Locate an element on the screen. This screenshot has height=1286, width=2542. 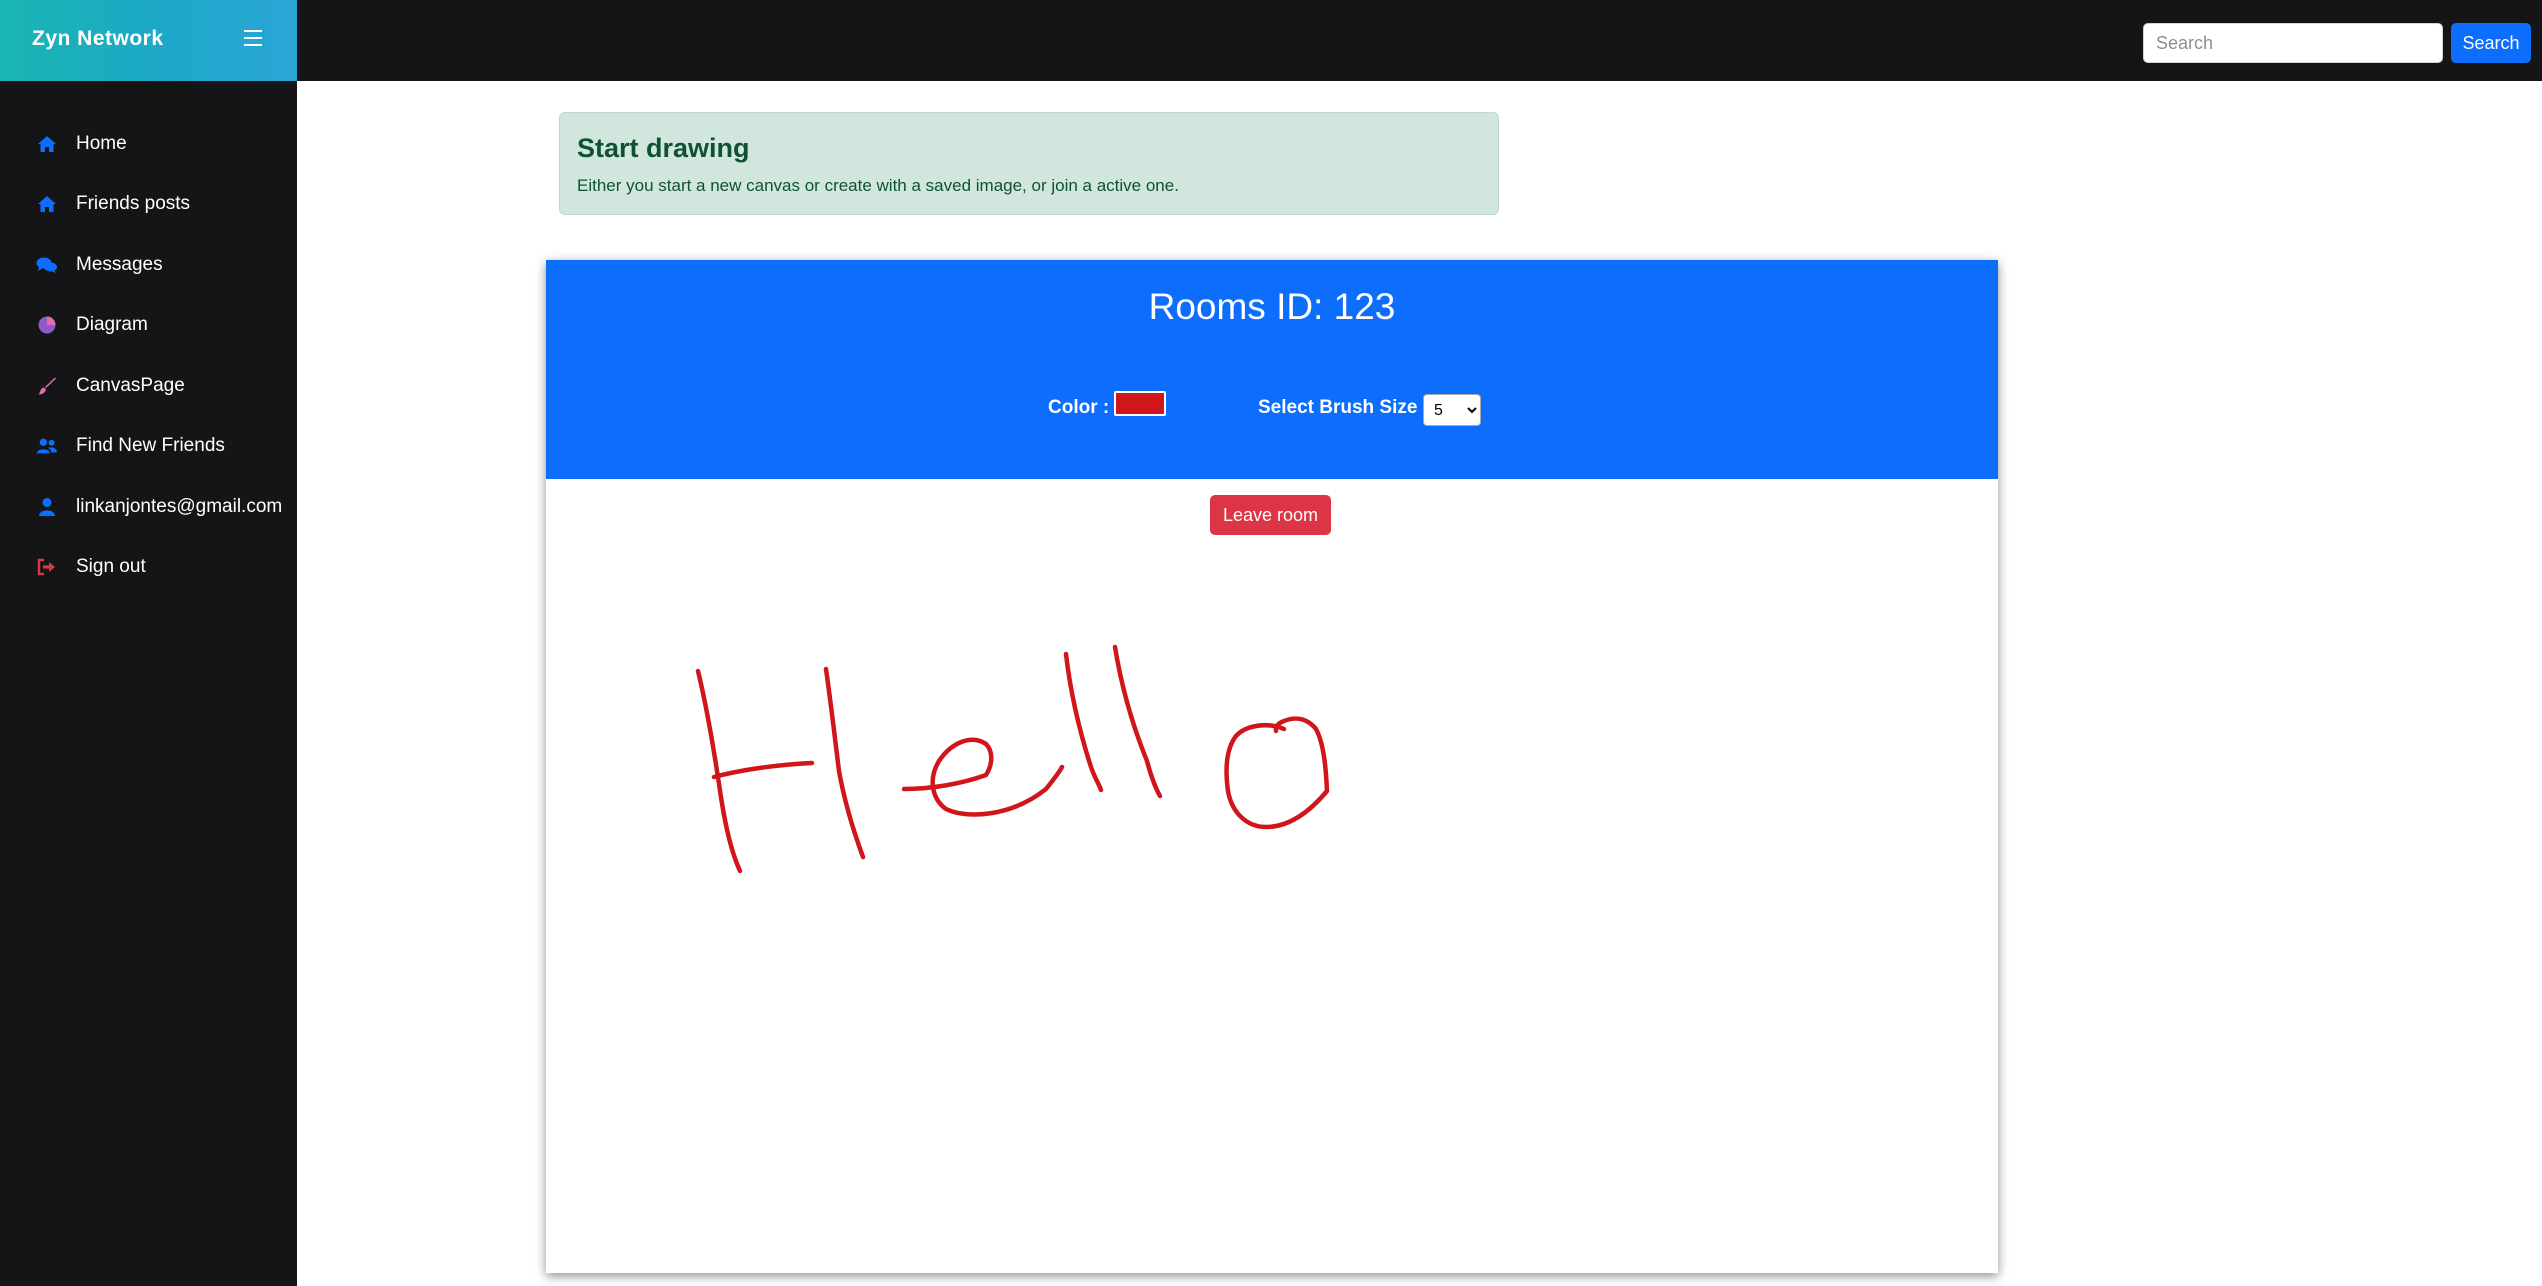
sidebar-item-label: Sign out is located at coordinates (111, 566).